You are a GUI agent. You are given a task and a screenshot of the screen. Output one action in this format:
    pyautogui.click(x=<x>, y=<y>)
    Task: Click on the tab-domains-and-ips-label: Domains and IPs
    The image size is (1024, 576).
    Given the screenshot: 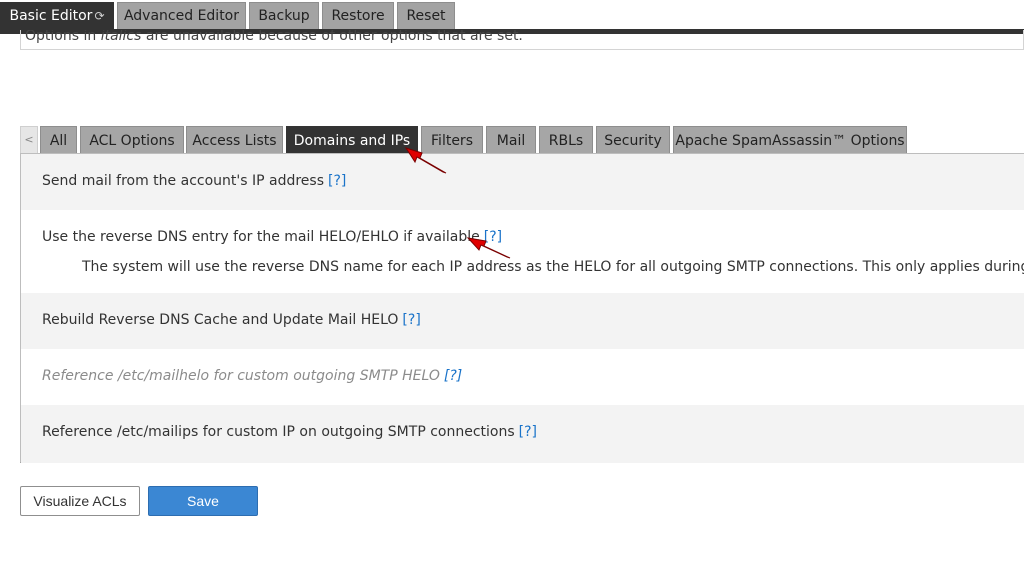 What is the action you would take?
    pyautogui.click(x=352, y=141)
    